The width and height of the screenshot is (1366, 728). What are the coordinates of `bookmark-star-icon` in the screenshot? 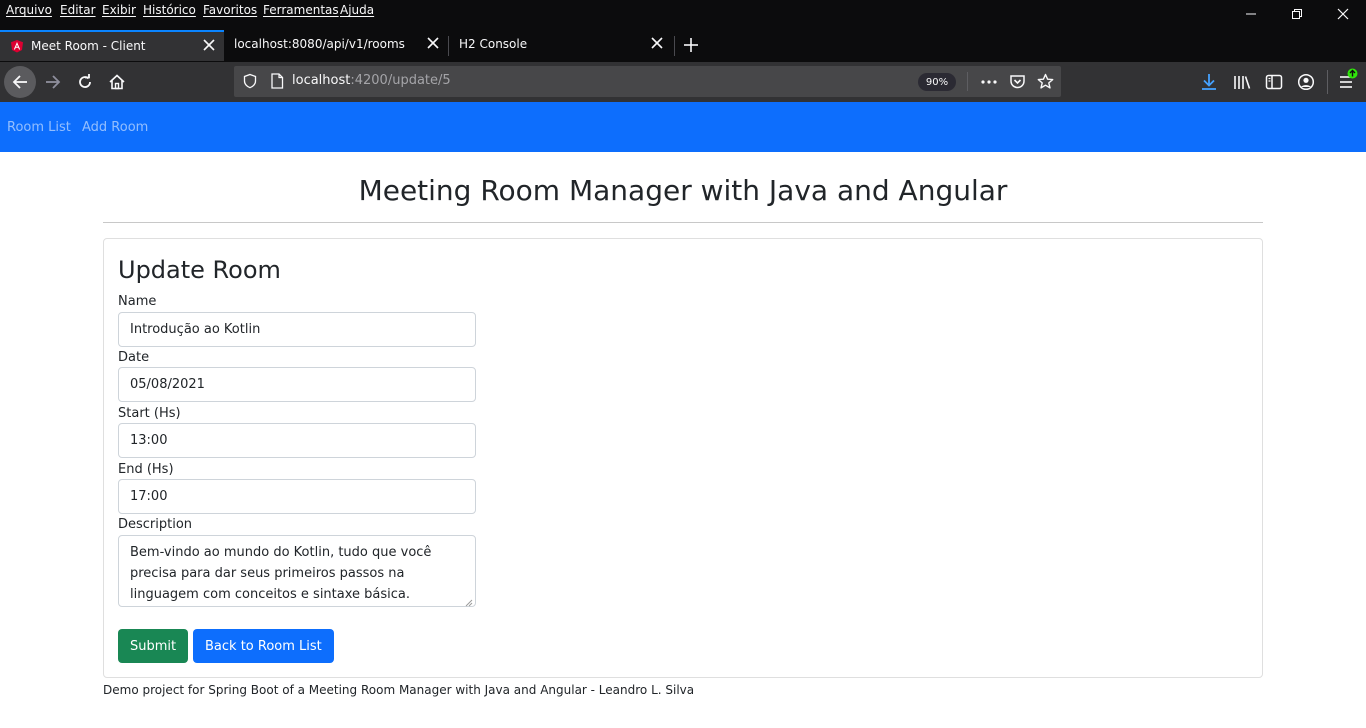 It's located at (1045, 81).